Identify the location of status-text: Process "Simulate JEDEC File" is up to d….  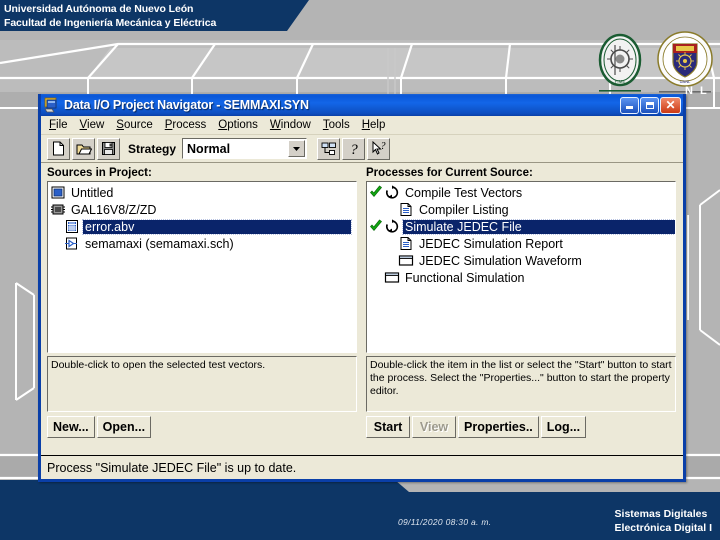
(172, 467).